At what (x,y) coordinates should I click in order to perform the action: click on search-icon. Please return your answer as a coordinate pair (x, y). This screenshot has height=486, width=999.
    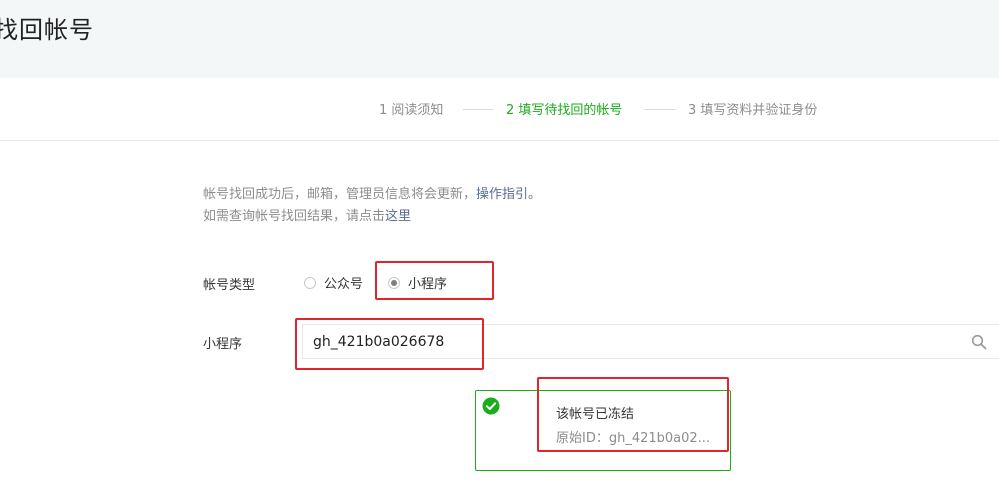
    Looking at the image, I should click on (979, 342).